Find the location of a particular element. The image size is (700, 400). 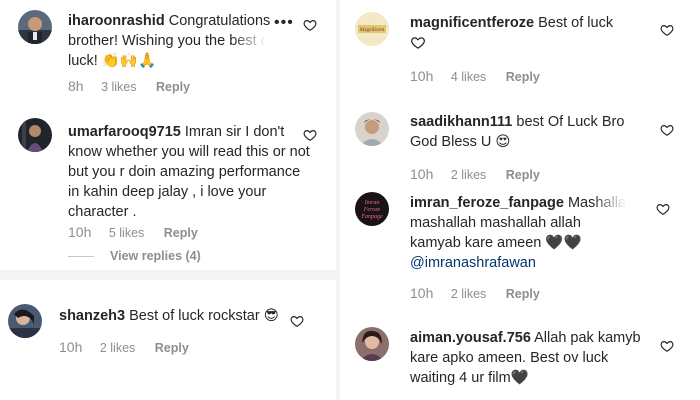

replies-divider-line is located at coordinates (81, 257).